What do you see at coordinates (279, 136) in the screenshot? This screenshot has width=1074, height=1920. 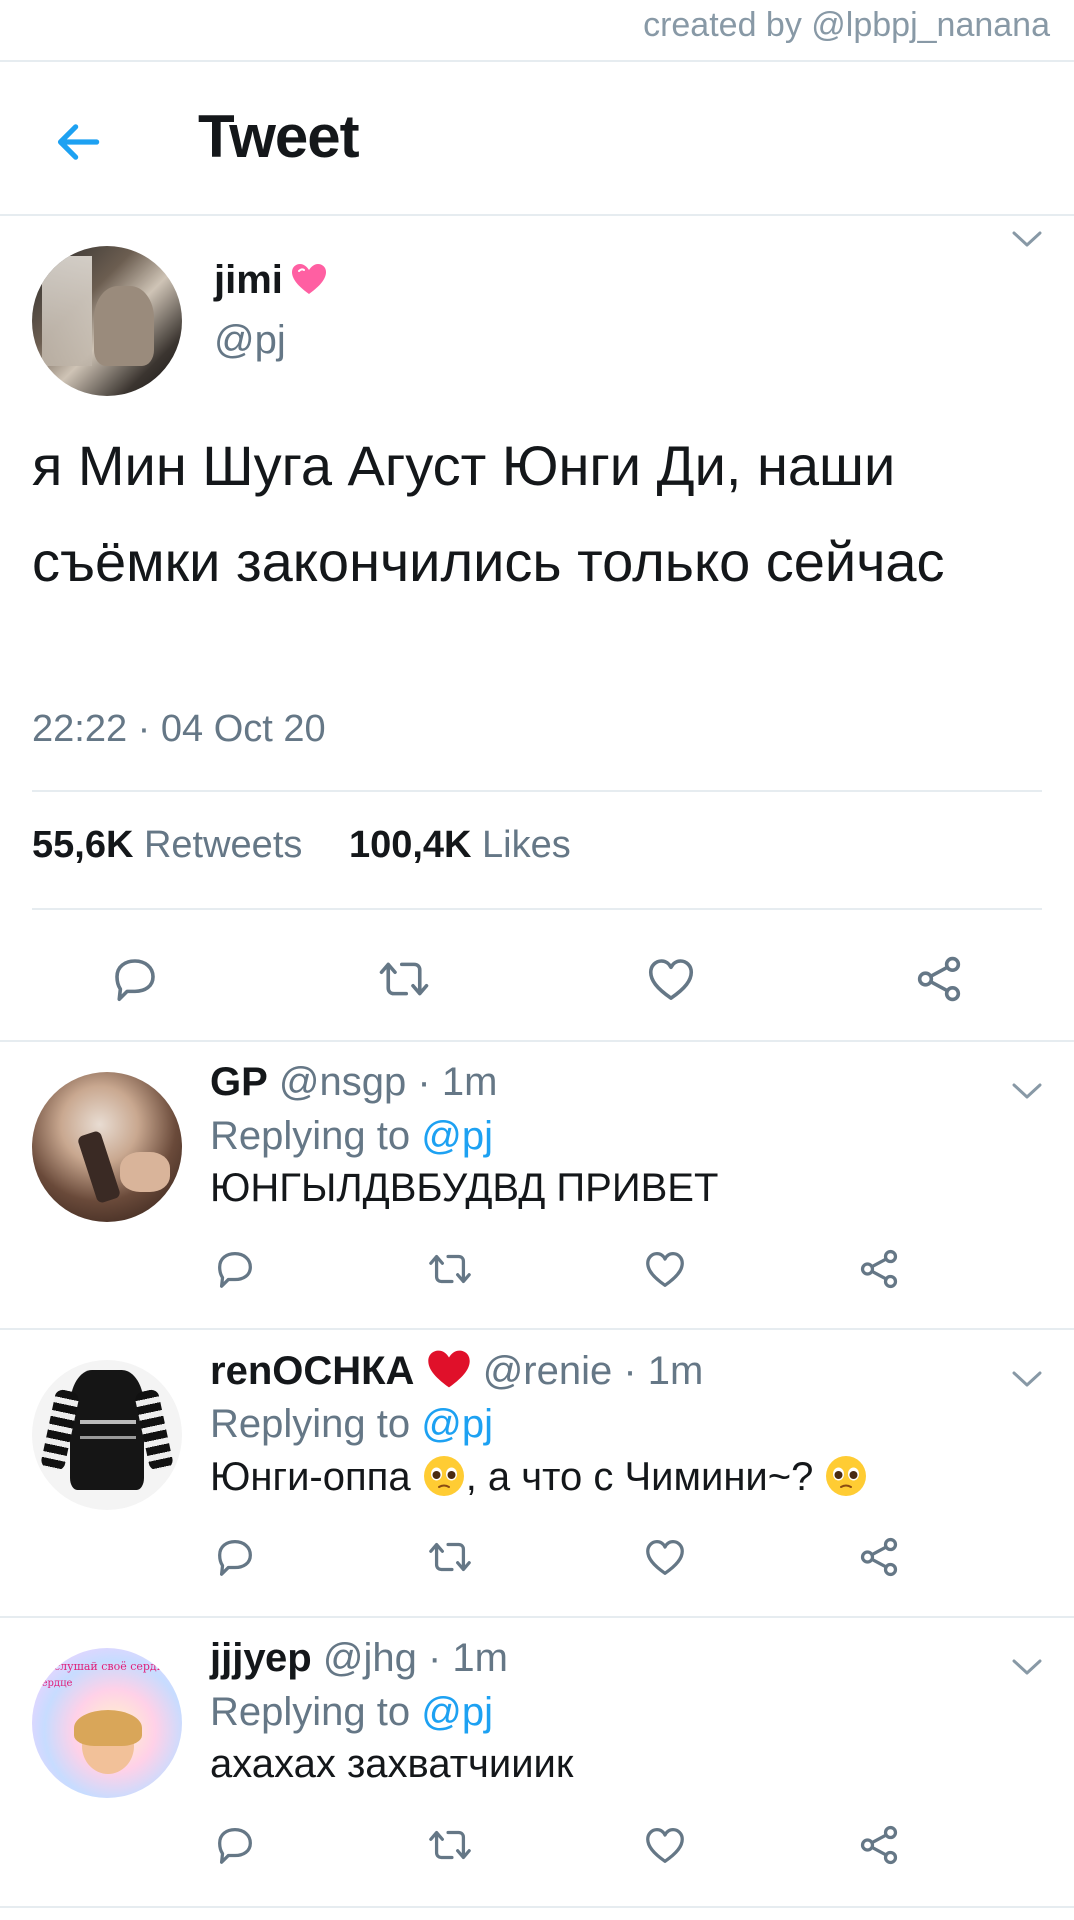 I see `page-title: Tweet` at bounding box center [279, 136].